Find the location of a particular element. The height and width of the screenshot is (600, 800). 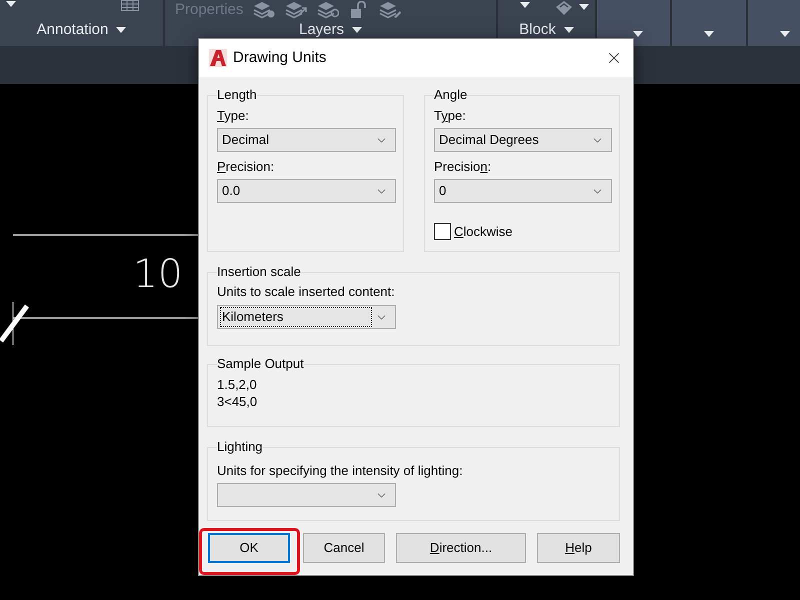

field-label: Units to scale inserted content: is located at coordinates (306, 292).